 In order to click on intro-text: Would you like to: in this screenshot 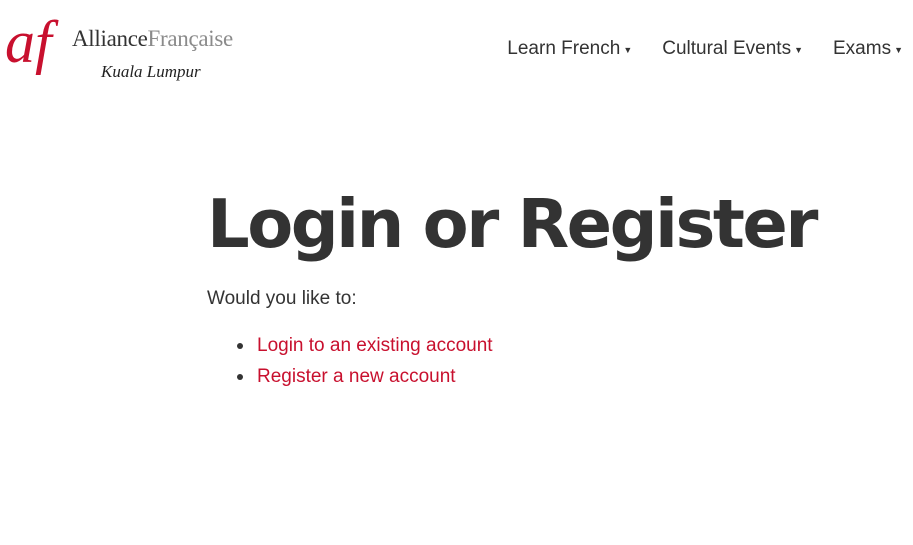, I will do `click(282, 298)`.